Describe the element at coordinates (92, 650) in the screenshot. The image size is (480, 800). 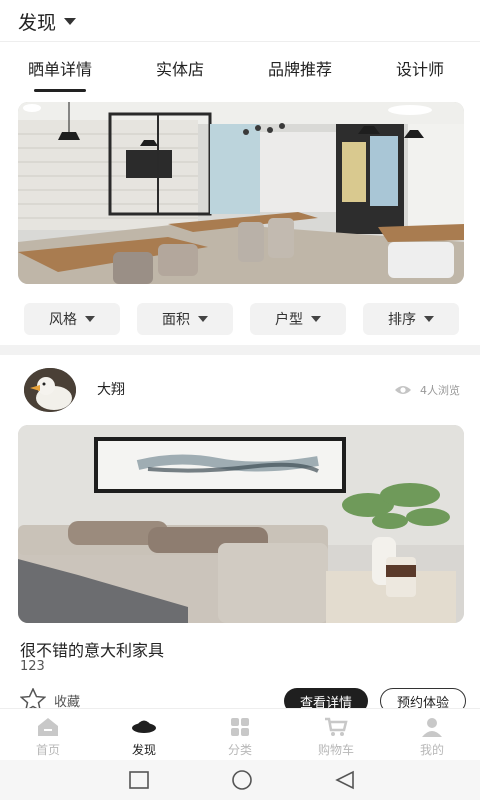
I see `post-title: 很不错的意大利家具` at that location.